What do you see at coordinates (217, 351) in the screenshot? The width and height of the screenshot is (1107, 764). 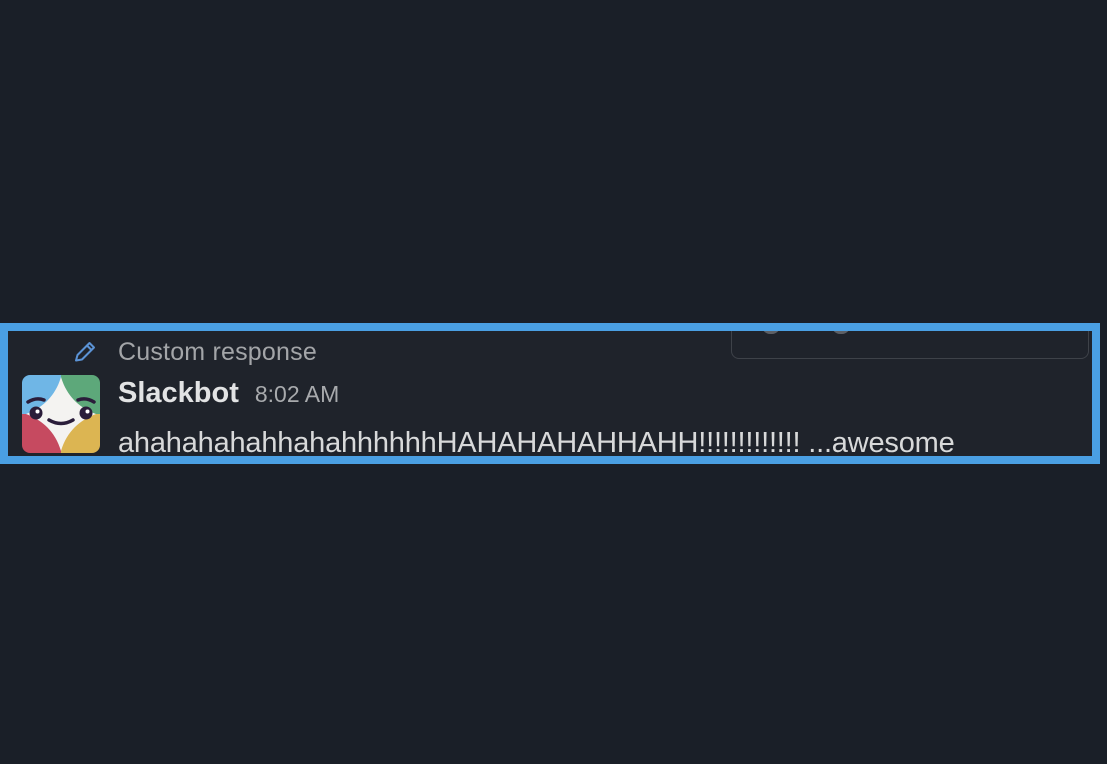 I see `custom-response-label: Custom response` at bounding box center [217, 351].